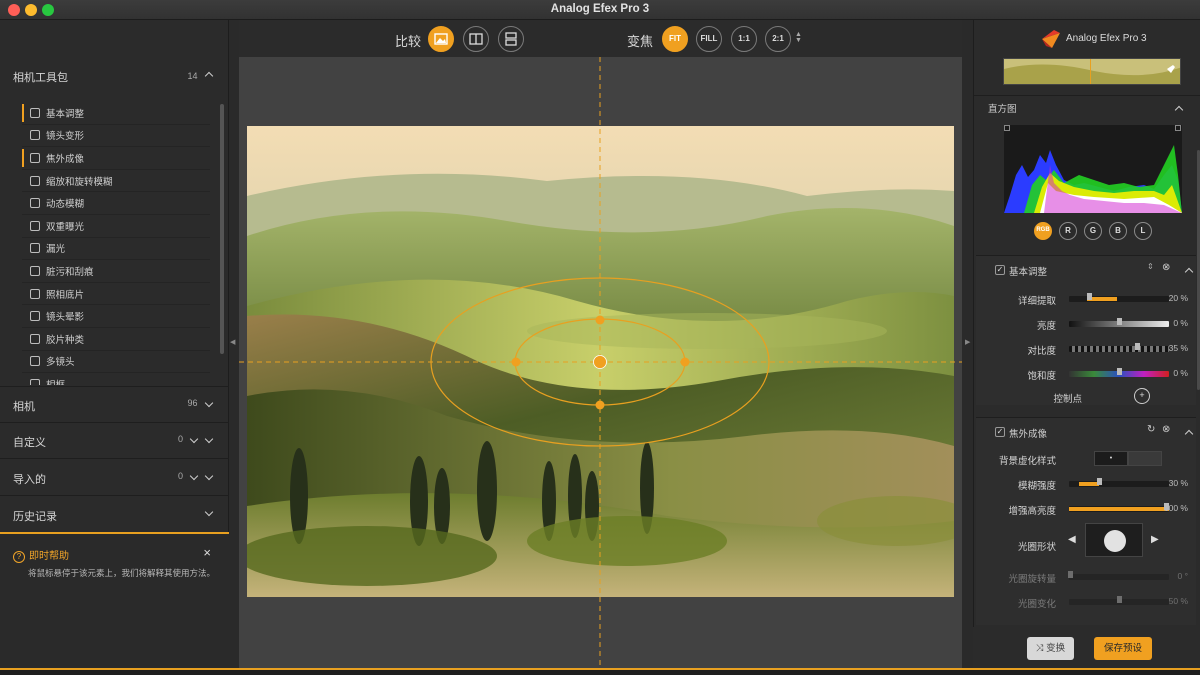 This screenshot has width=1200, height=675. What do you see at coordinates (516, 362) in the screenshot?
I see `focus-left-handle` at bounding box center [516, 362].